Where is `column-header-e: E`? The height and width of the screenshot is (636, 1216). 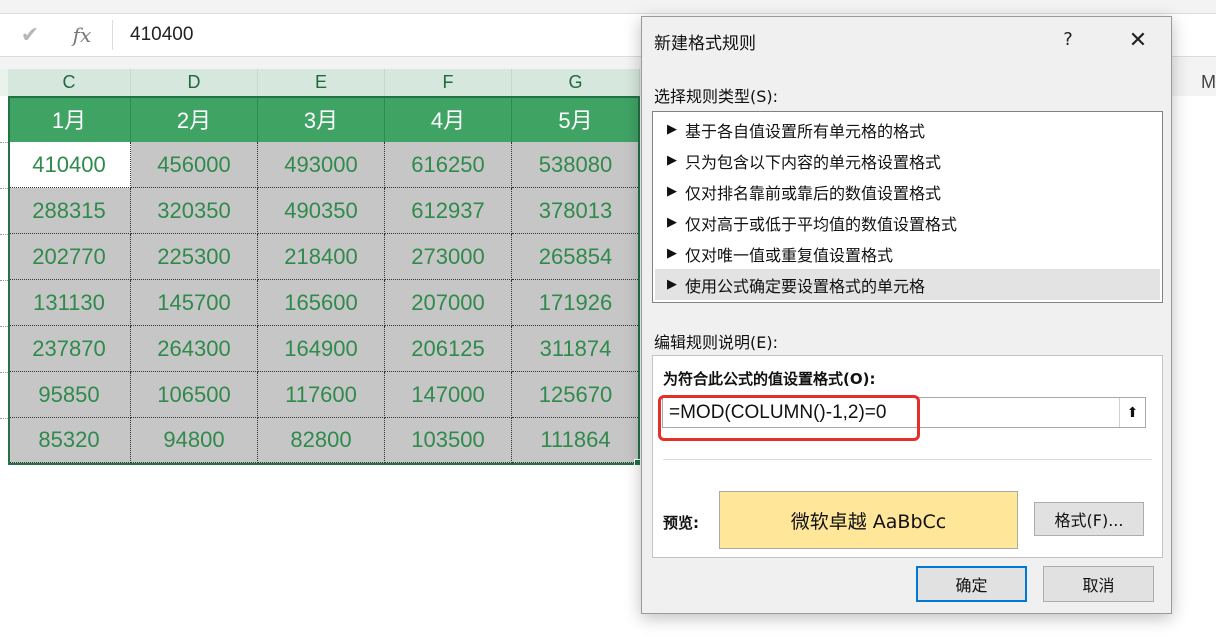 column-header-e: E is located at coordinates (321, 82).